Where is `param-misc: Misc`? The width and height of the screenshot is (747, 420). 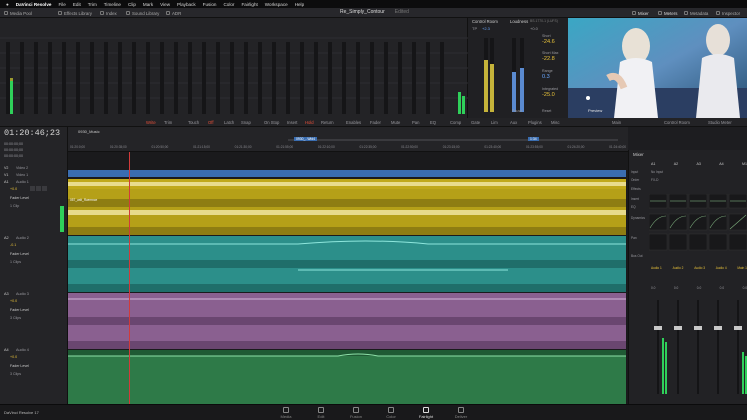
param-misc: Misc is located at coordinates (555, 122).